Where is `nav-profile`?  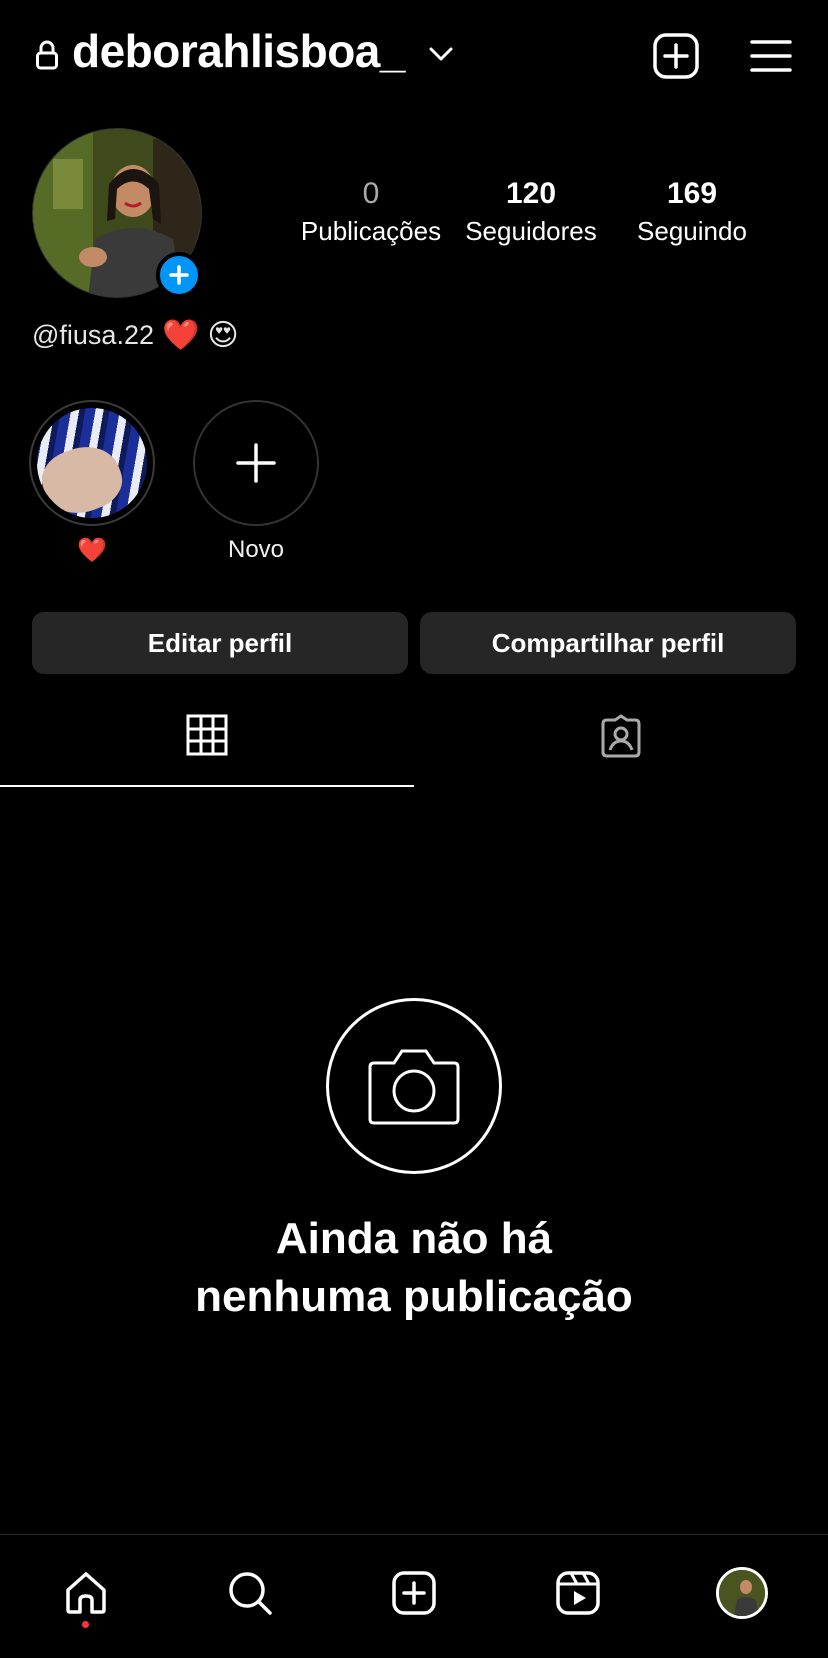
nav-profile is located at coordinates (742, 1593).